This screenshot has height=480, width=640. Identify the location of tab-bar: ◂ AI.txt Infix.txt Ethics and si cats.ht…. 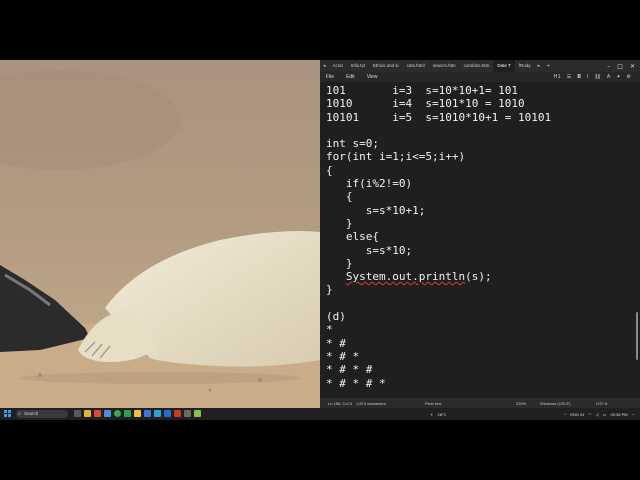
(480, 66).